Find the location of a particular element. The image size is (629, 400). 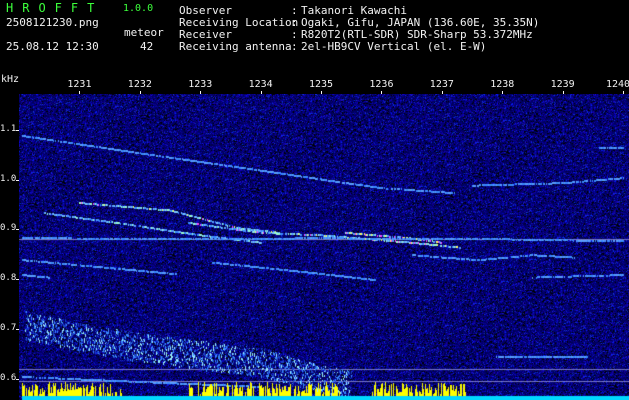

x-tick-label: 1232 is located at coordinates (139, 84).